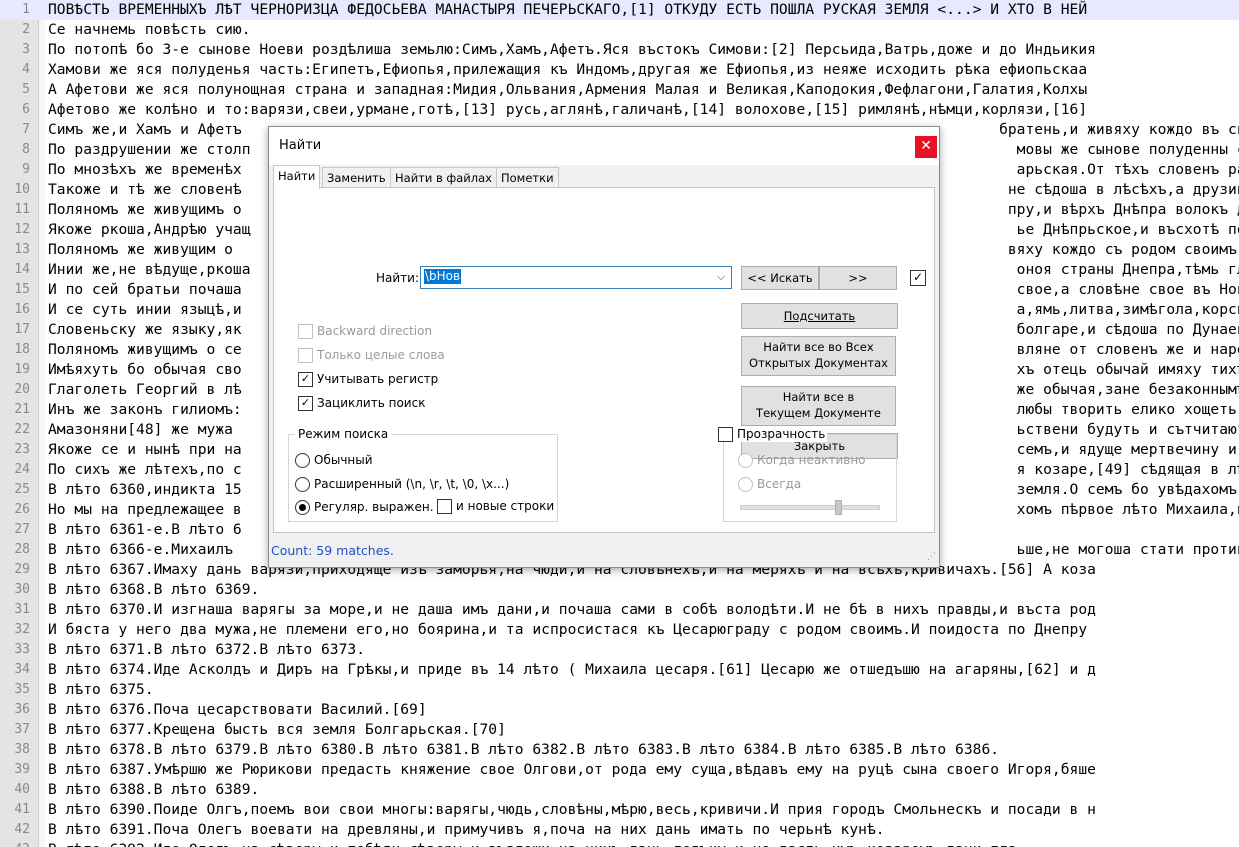  I want to click on line-text: Се начнемь повѣсть сию., so click(149, 30).